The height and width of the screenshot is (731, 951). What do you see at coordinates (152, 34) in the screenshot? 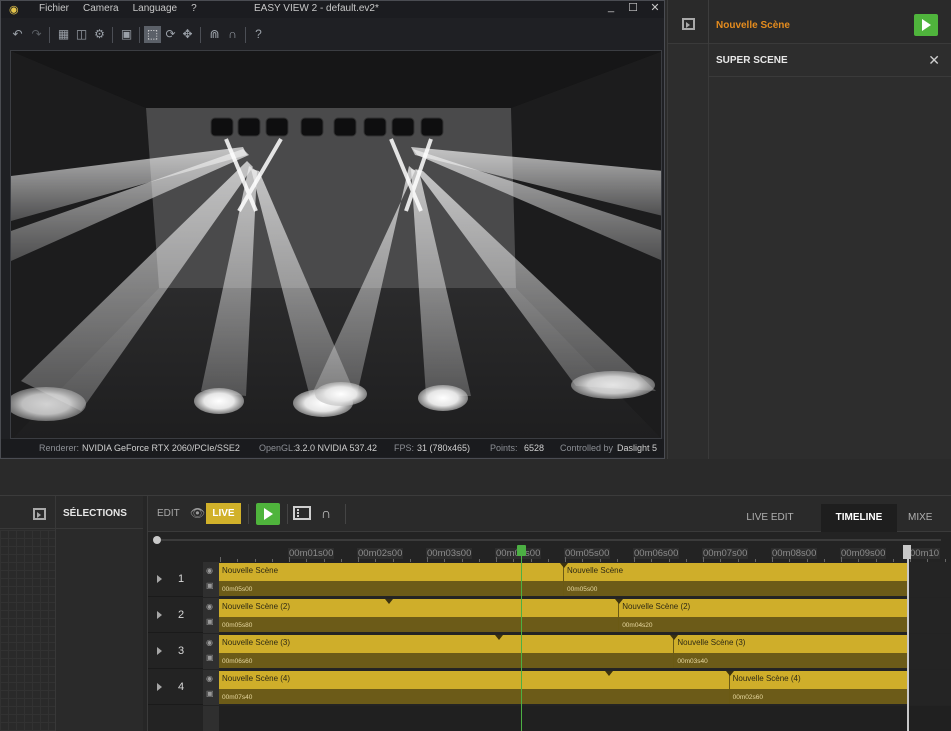
I see `select-tool-icon: ⬚` at bounding box center [152, 34].